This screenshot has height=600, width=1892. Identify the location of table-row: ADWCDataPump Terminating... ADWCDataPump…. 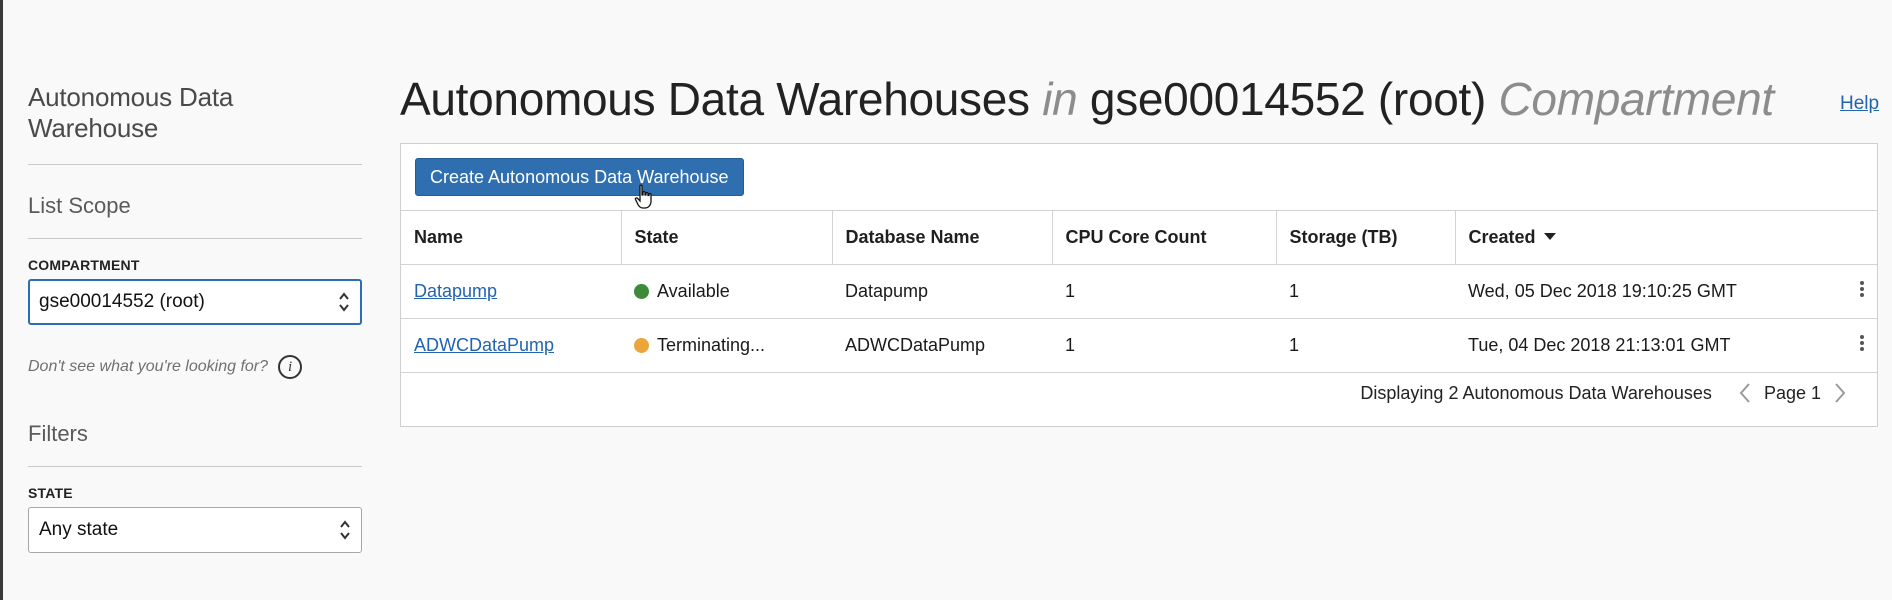
(1139, 345).